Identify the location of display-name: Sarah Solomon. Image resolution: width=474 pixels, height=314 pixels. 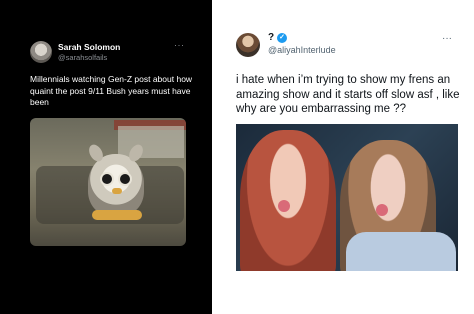
(89, 47).